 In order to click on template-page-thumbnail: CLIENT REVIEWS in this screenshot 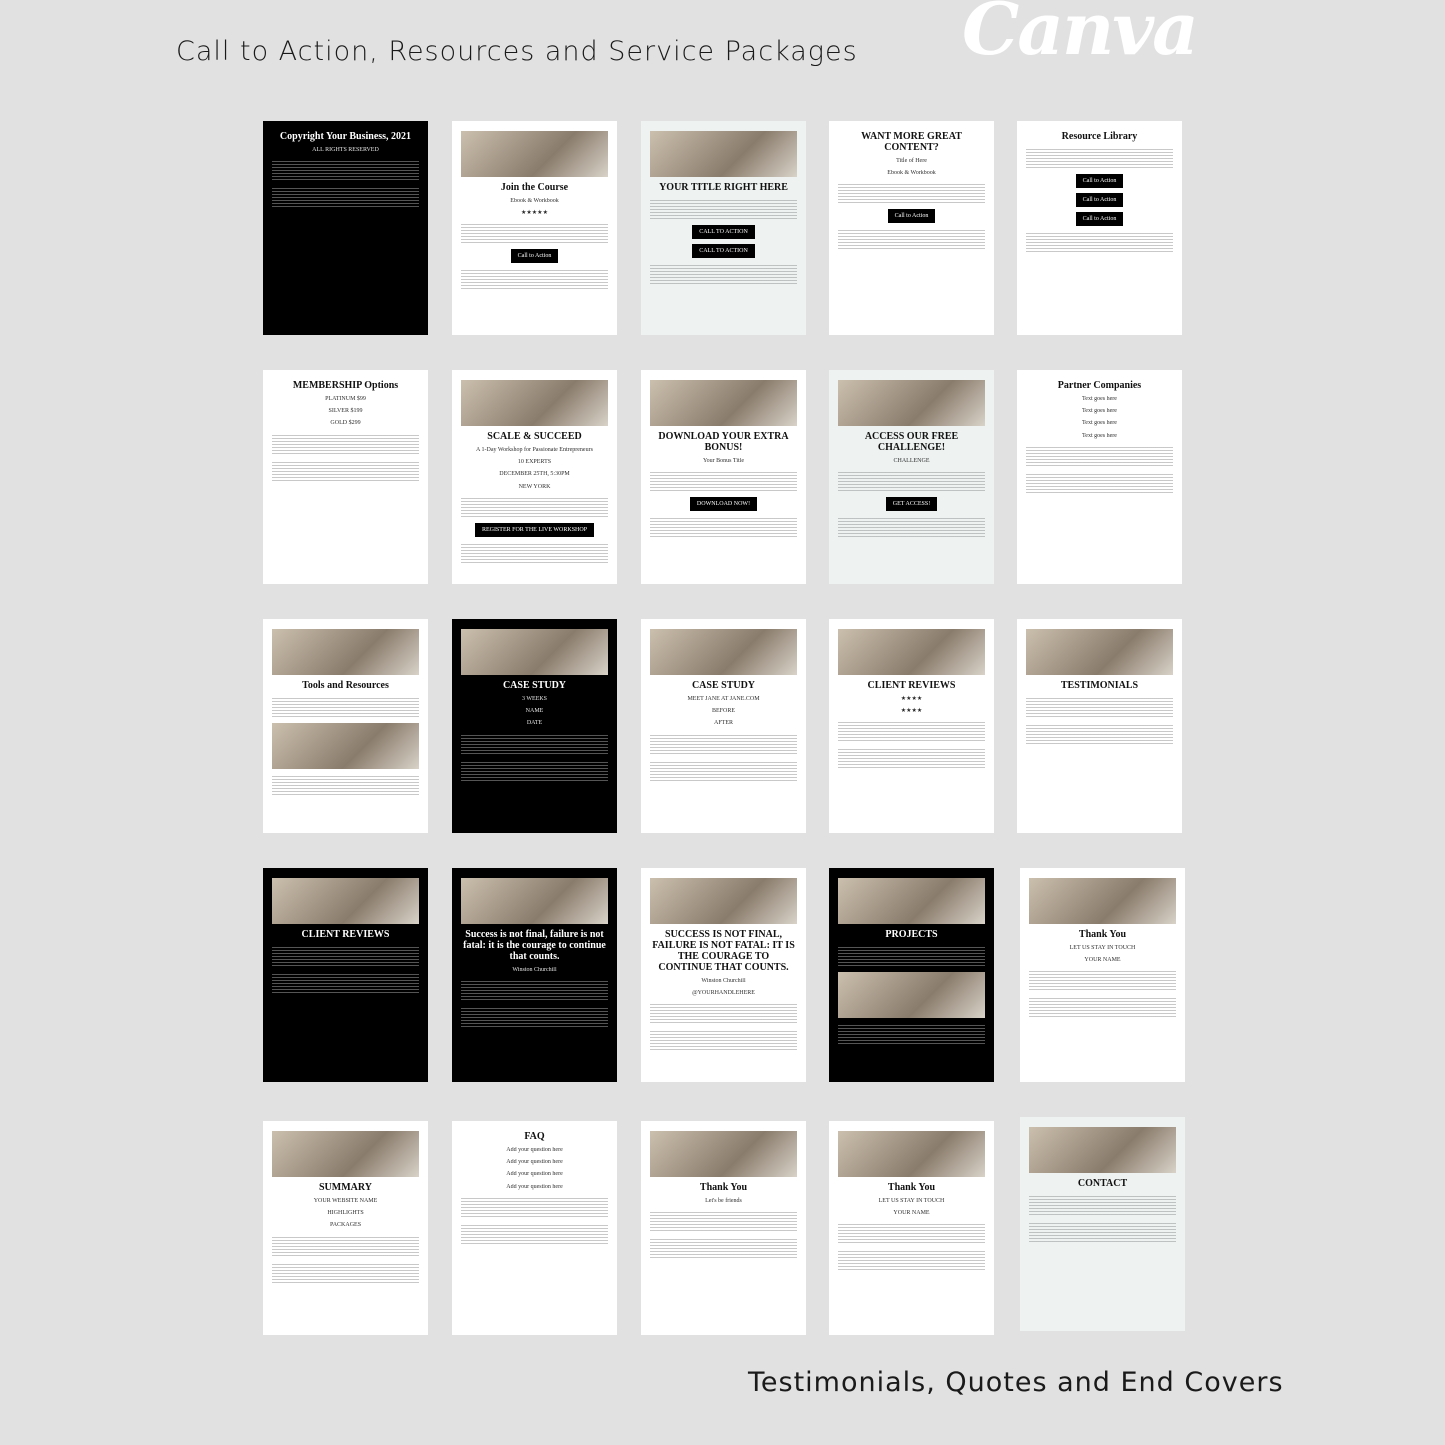, I will do `click(345, 975)`.